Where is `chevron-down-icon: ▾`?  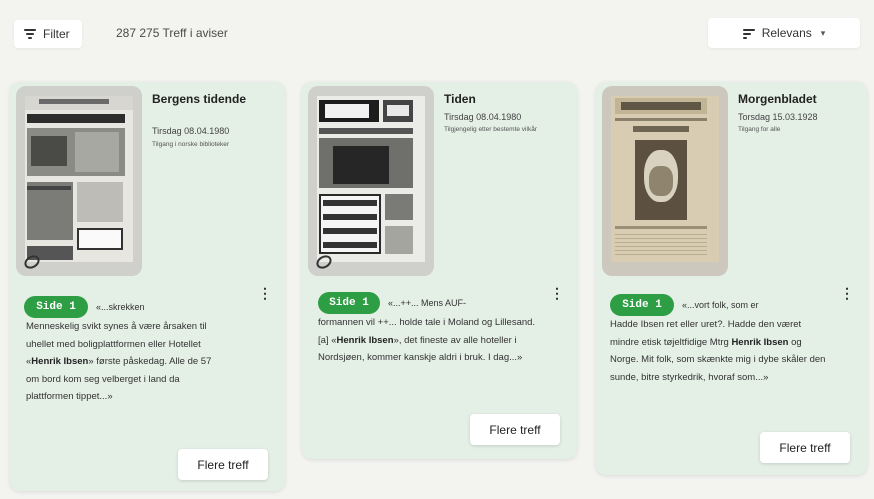 chevron-down-icon: ▾ is located at coordinates (823, 32).